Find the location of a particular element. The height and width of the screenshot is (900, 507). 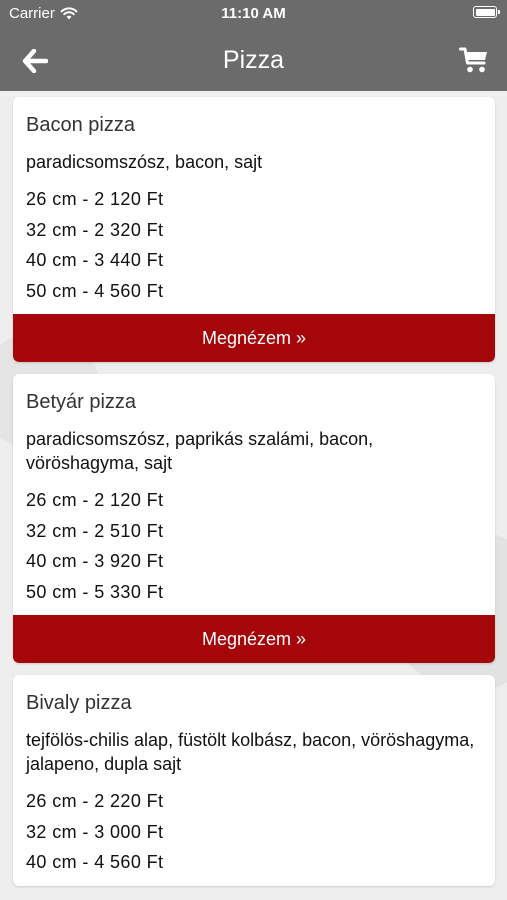

status-time: 11:10 AM is located at coordinates (253, 13).